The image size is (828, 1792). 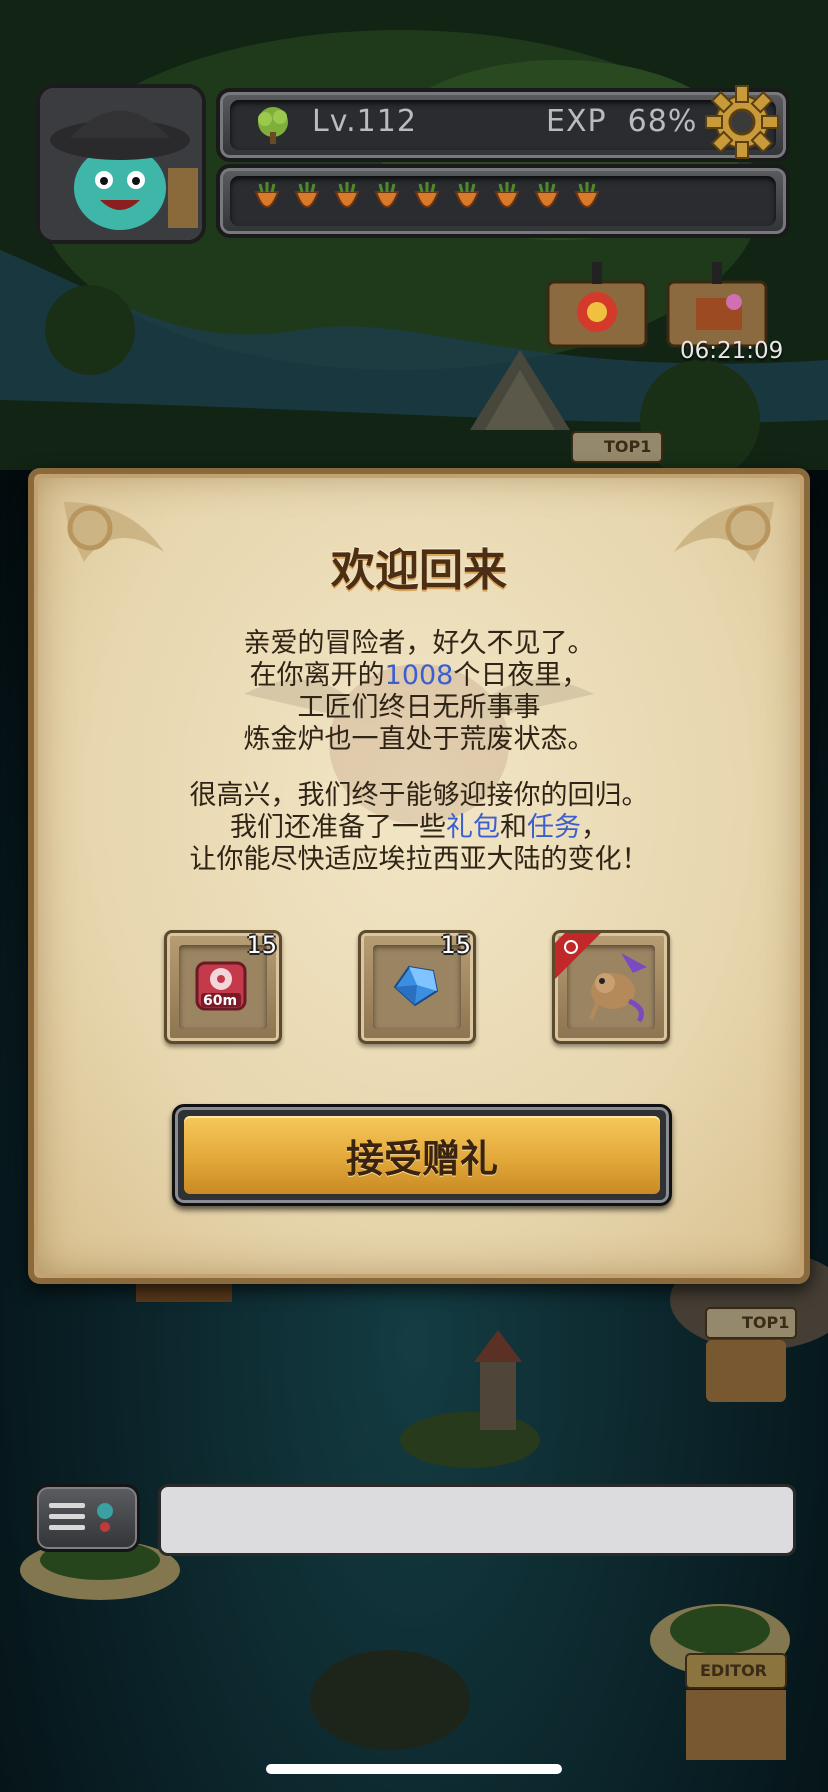 I want to click on chat-menu-button, so click(x=87, y=1518).